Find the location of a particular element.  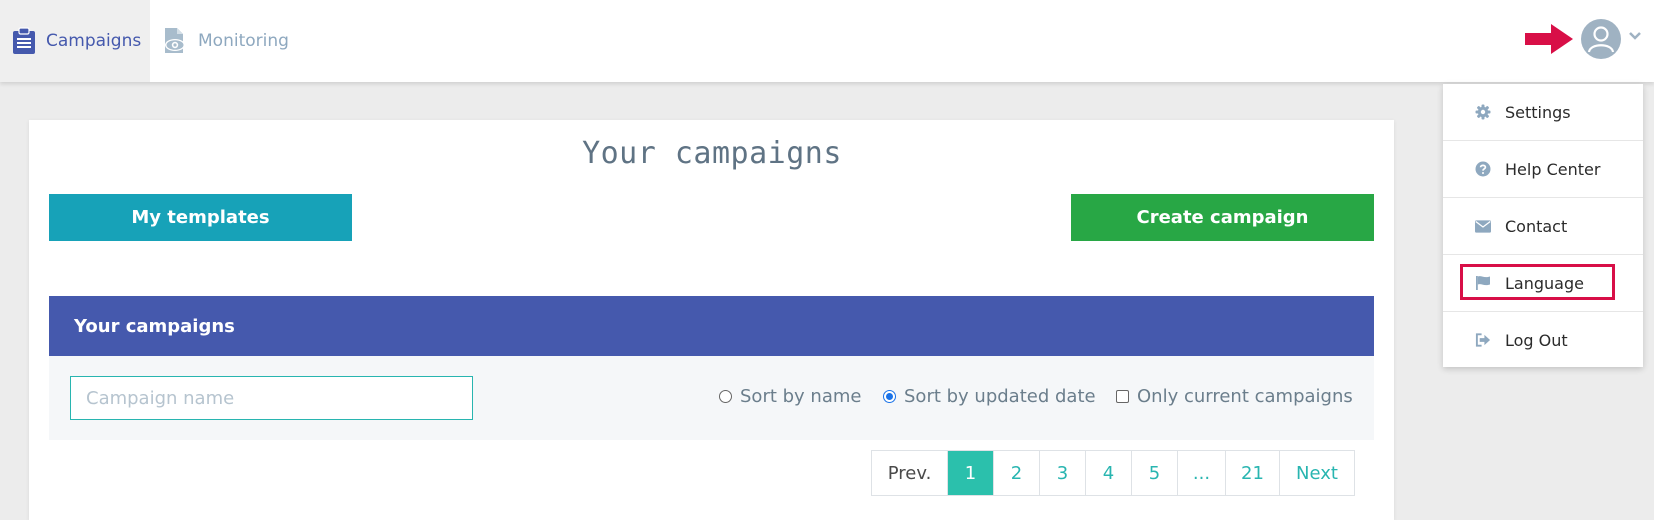

question-circle-icon is located at coordinates (1483, 169).